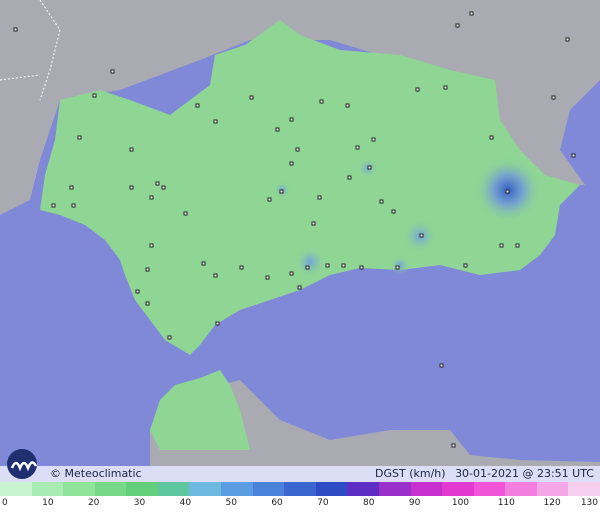  I want to click on variable-label: DGST (km/h), so click(410, 473).